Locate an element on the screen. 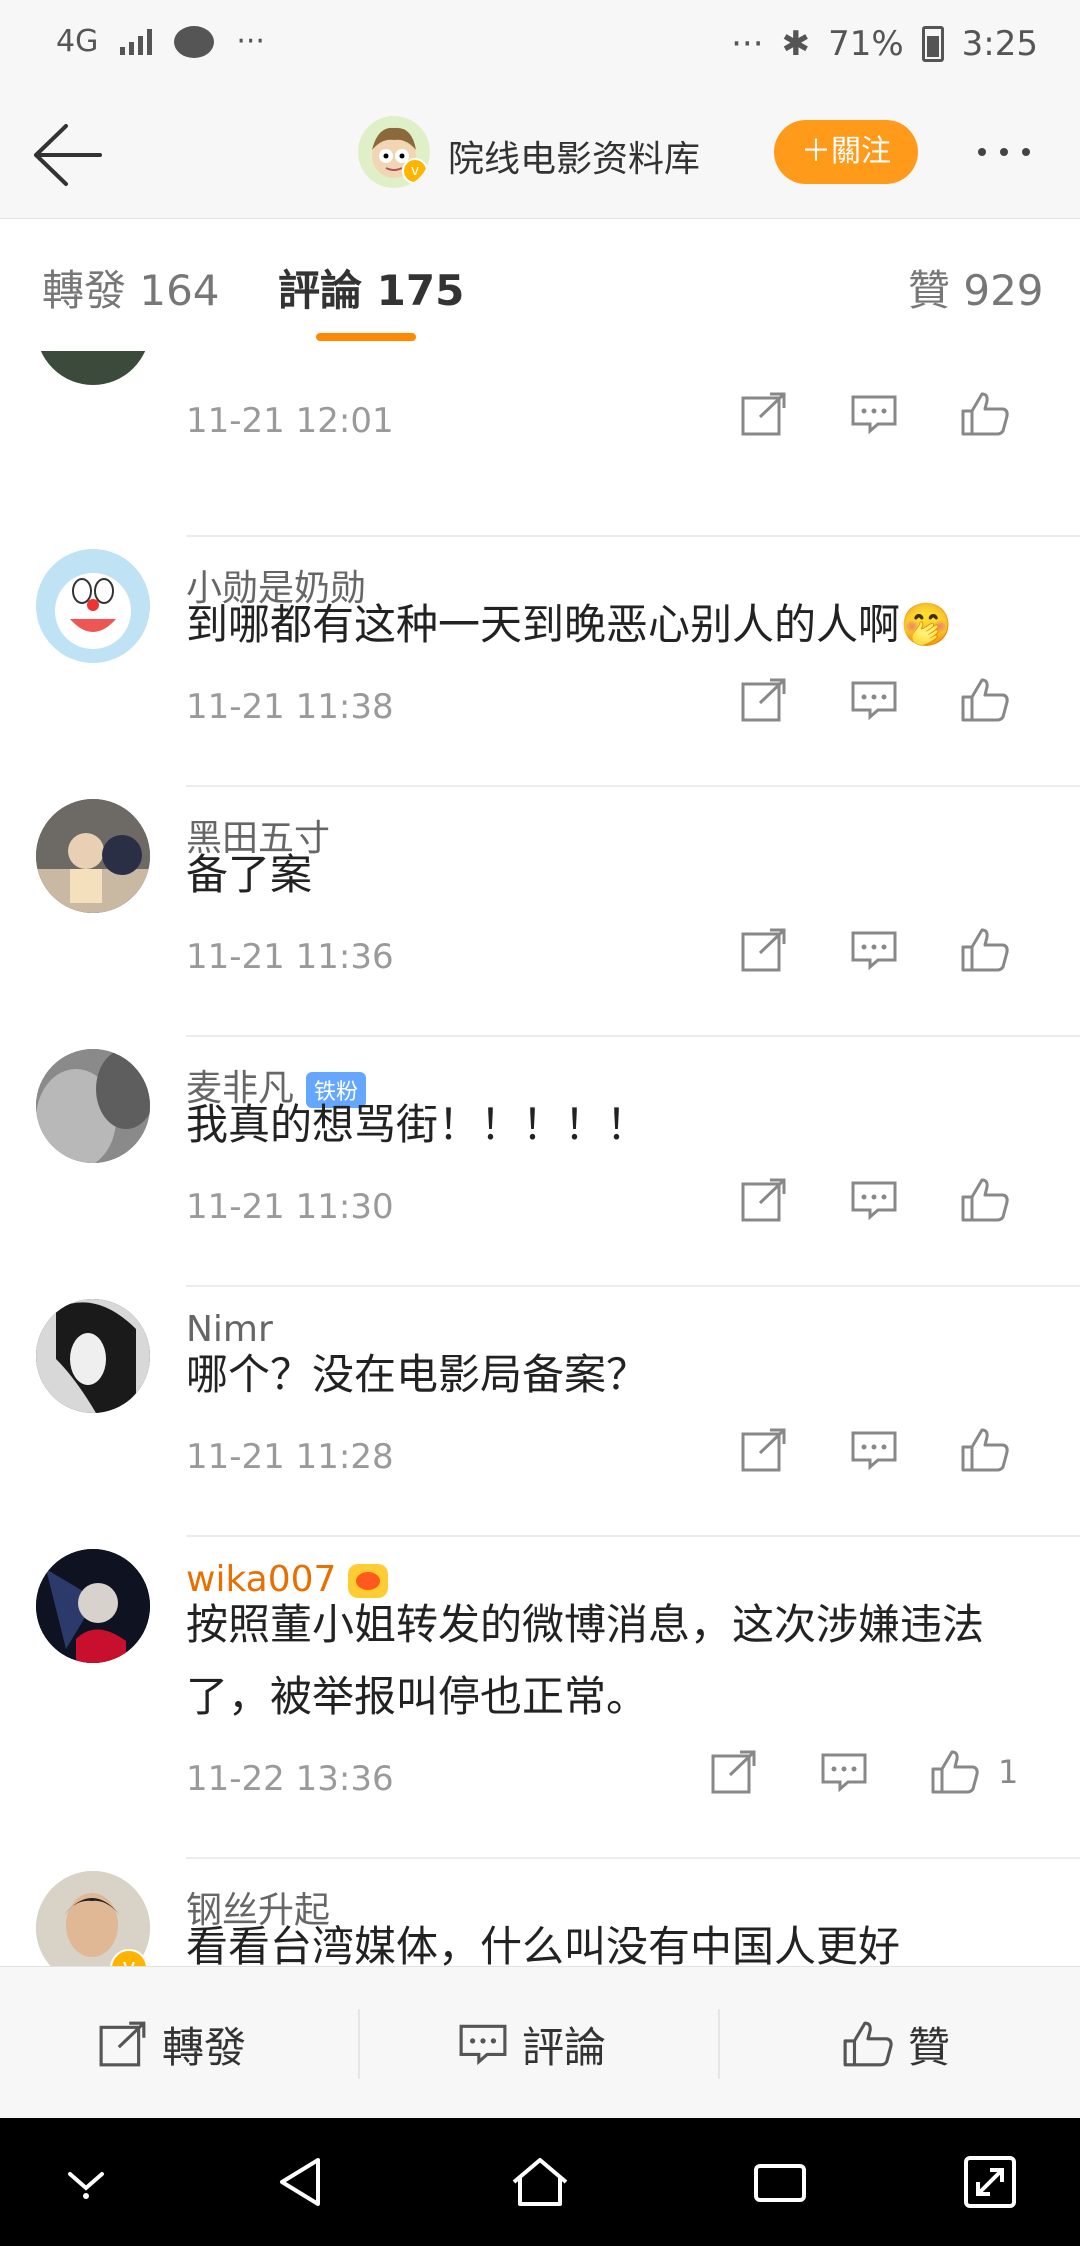 Image resolution: width=1080 pixels, height=2246 pixels. tab-comments: 評論 175 is located at coordinates (371, 287).